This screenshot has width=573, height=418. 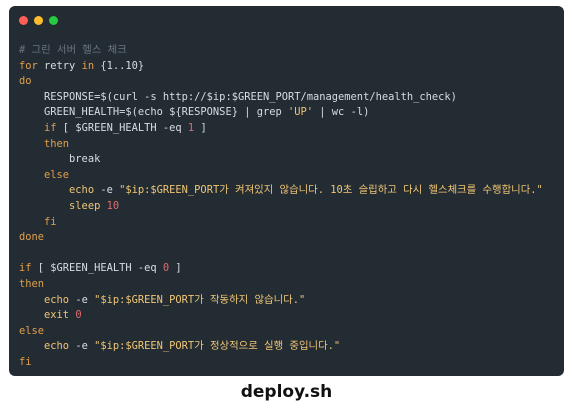 What do you see at coordinates (286, 392) in the screenshot?
I see `file-caption: deploy.sh` at bounding box center [286, 392].